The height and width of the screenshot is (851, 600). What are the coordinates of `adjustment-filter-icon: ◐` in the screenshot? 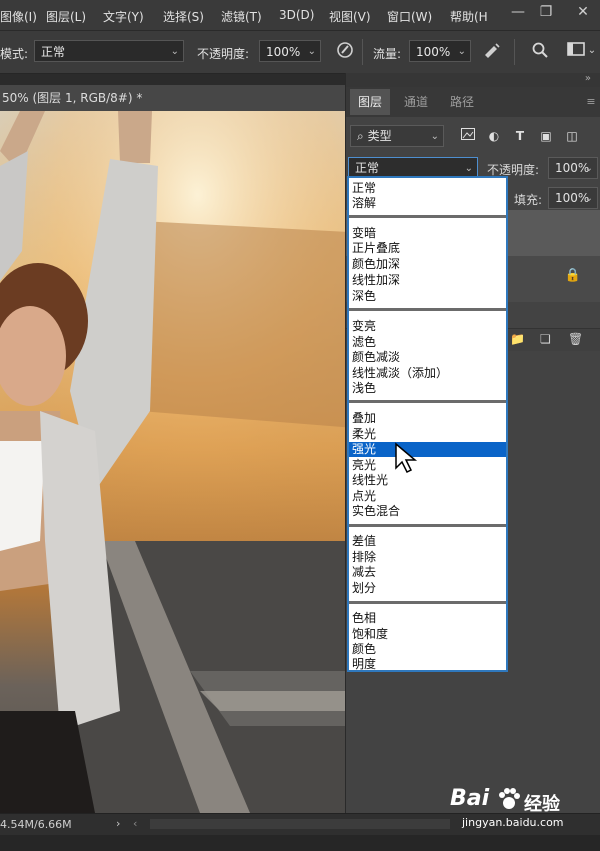 It's located at (494, 136).